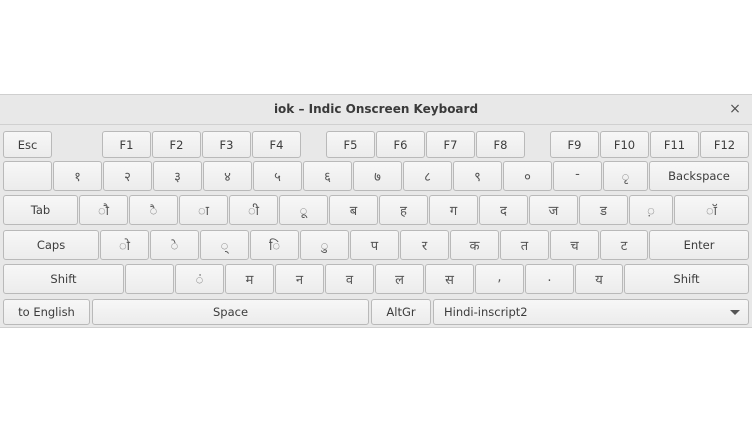 The width and height of the screenshot is (752, 423). Describe the element at coordinates (203, 210) in the screenshot. I see `key-e: ा` at that location.